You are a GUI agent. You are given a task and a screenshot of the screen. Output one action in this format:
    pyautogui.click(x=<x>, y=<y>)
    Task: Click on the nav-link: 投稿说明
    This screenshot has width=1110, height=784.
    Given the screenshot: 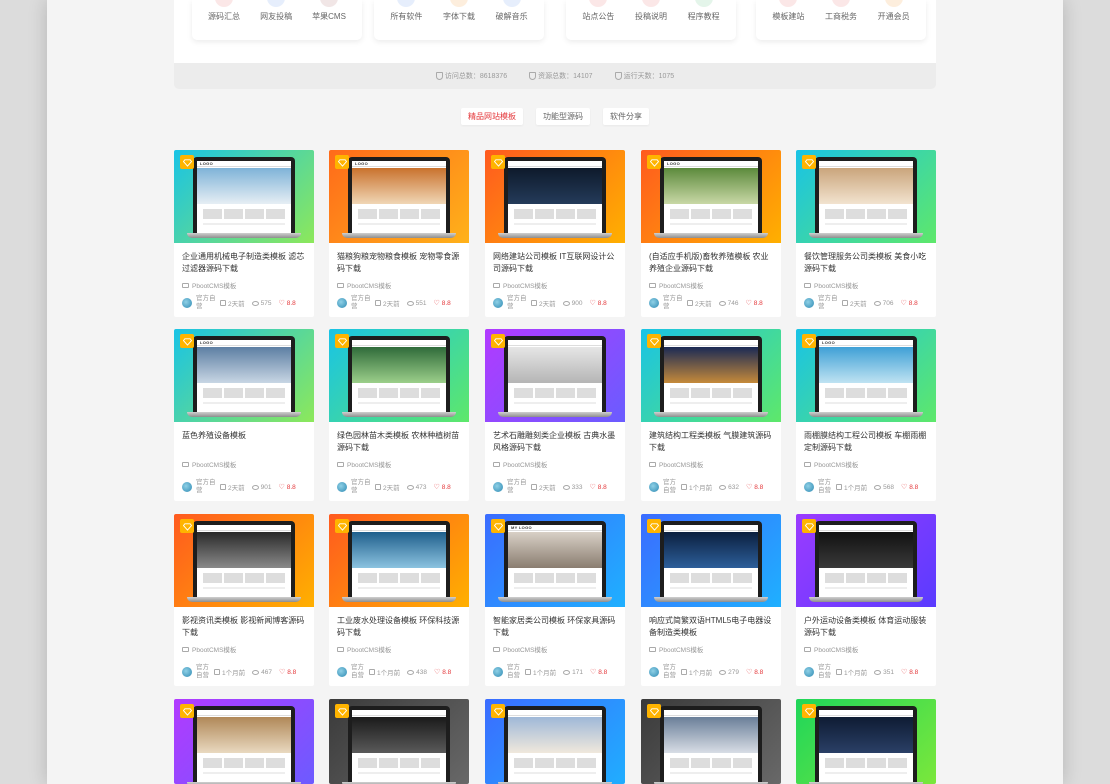 What is the action you would take?
    pyautogui.click(x=651, y=11)
    